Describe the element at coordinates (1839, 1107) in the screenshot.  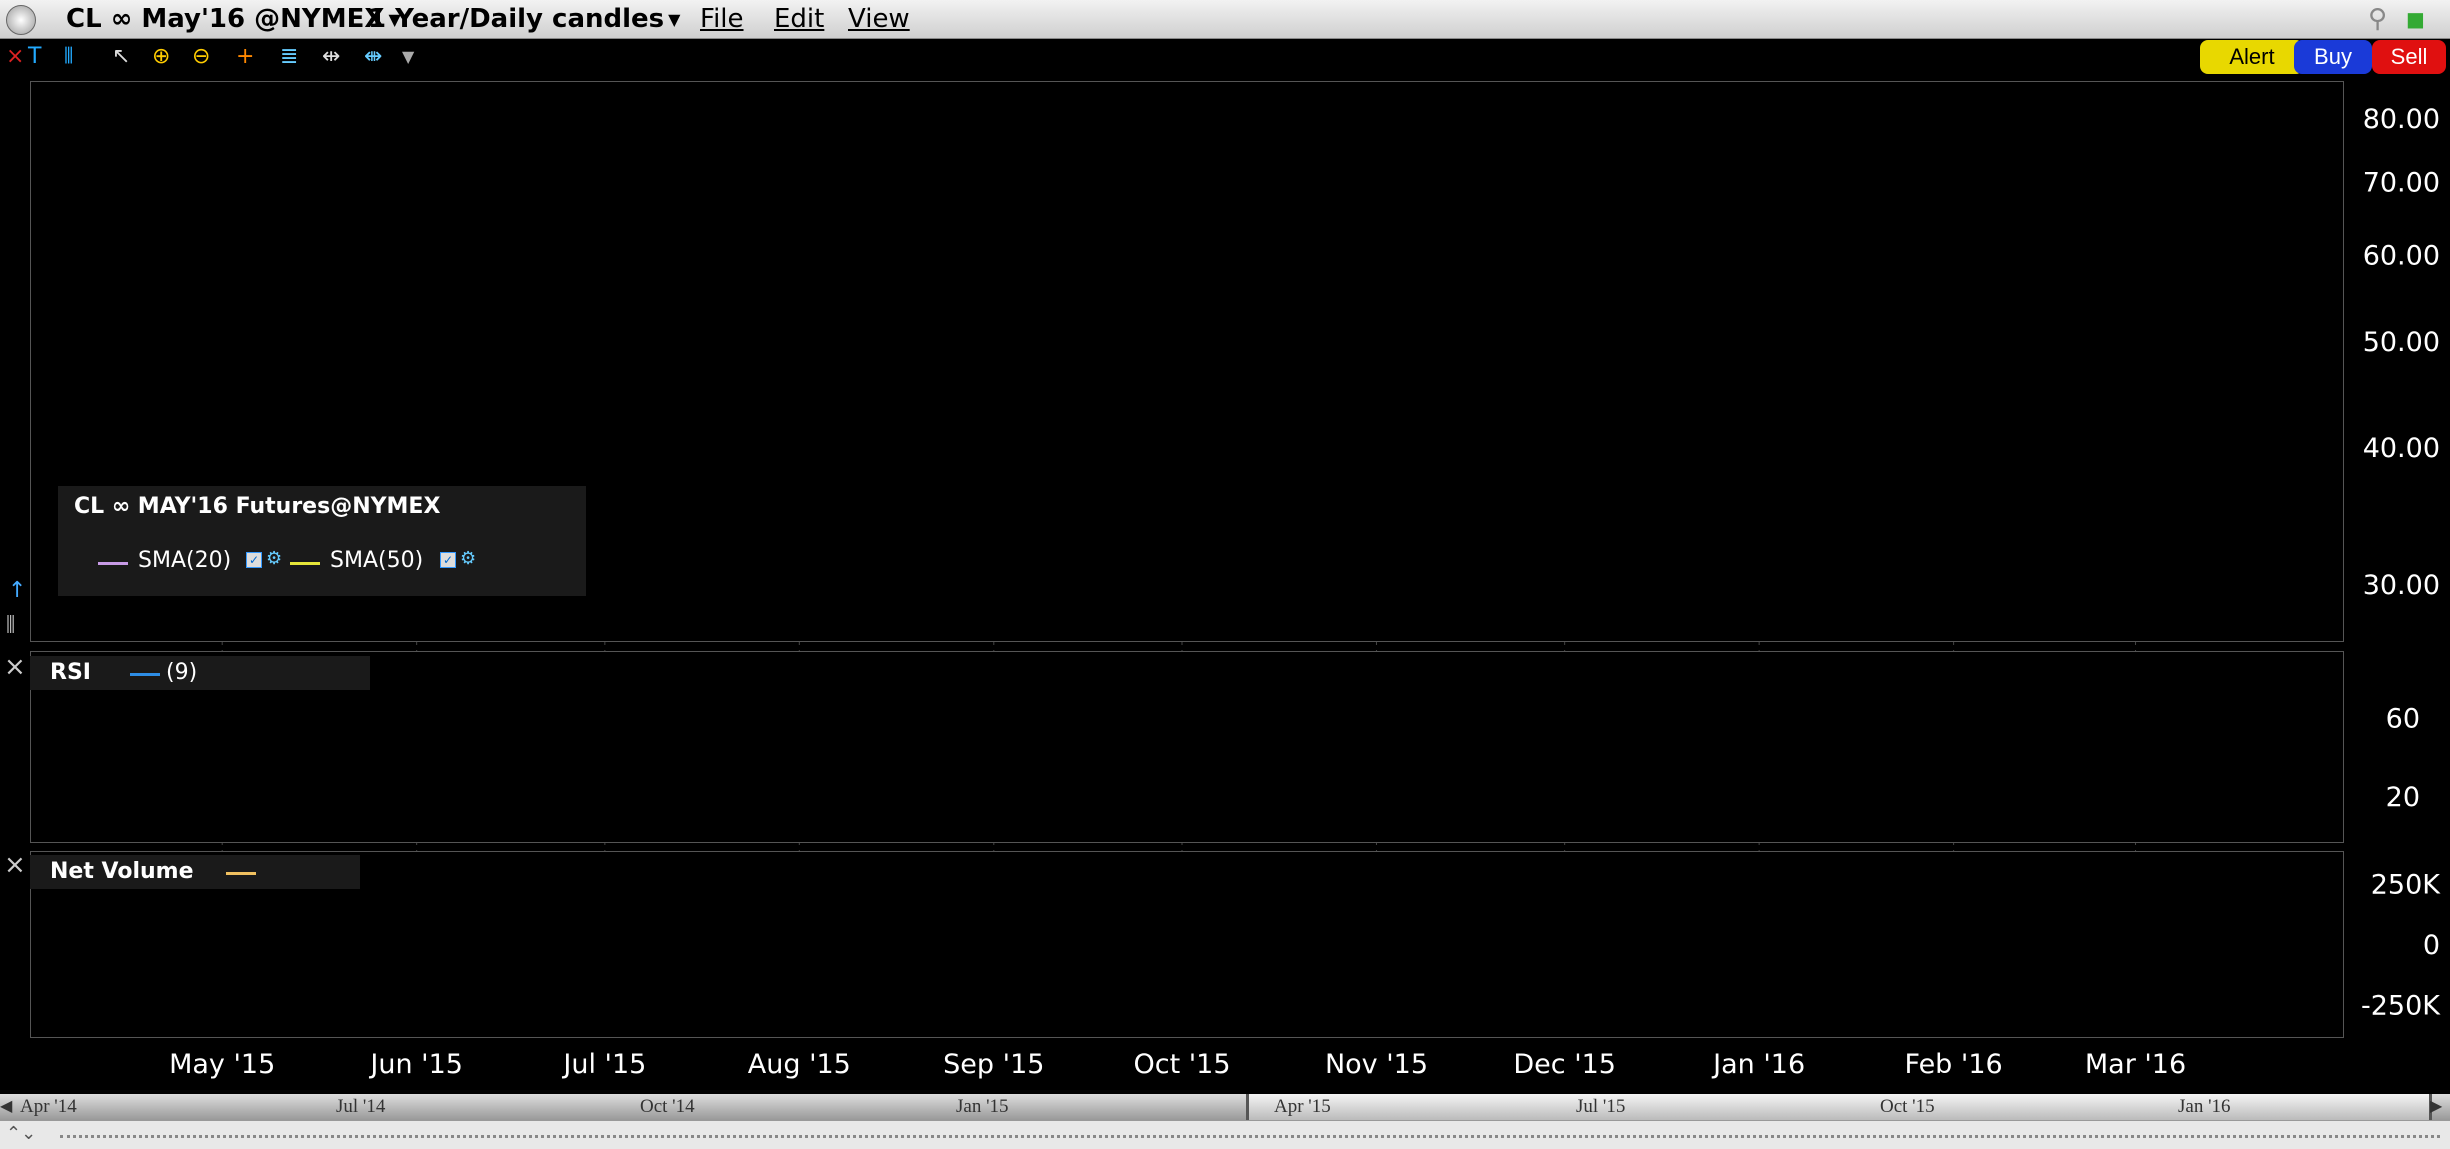
I see `navigator-window` at that location.